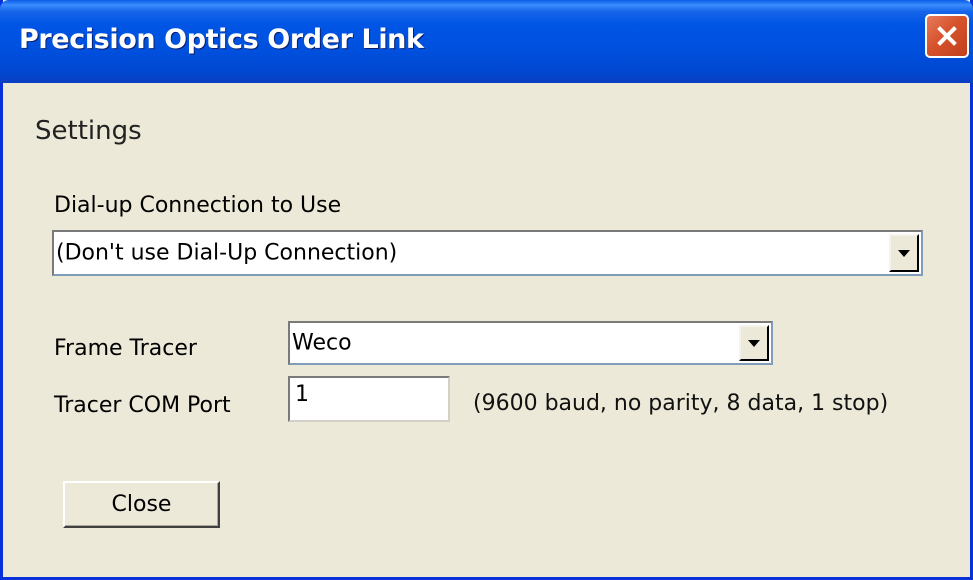  I want to click on title-bar: Precision Optics Order Link, so click(486, 41).